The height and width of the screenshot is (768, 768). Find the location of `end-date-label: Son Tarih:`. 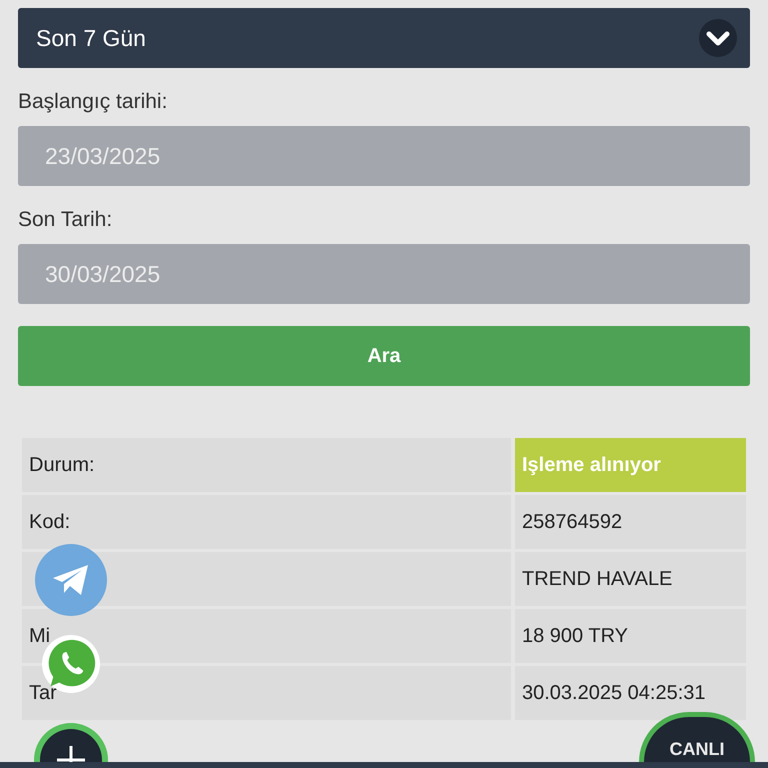

end-date-label: Son Tarih: is located at coordinates (66, 220).